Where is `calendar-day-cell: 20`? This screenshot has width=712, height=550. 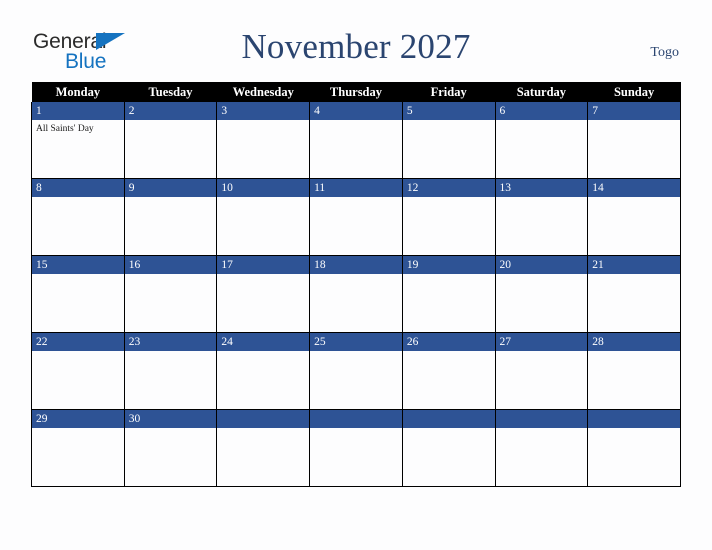 calendar-day-cell: 20 is located at coordinates (541, 294).